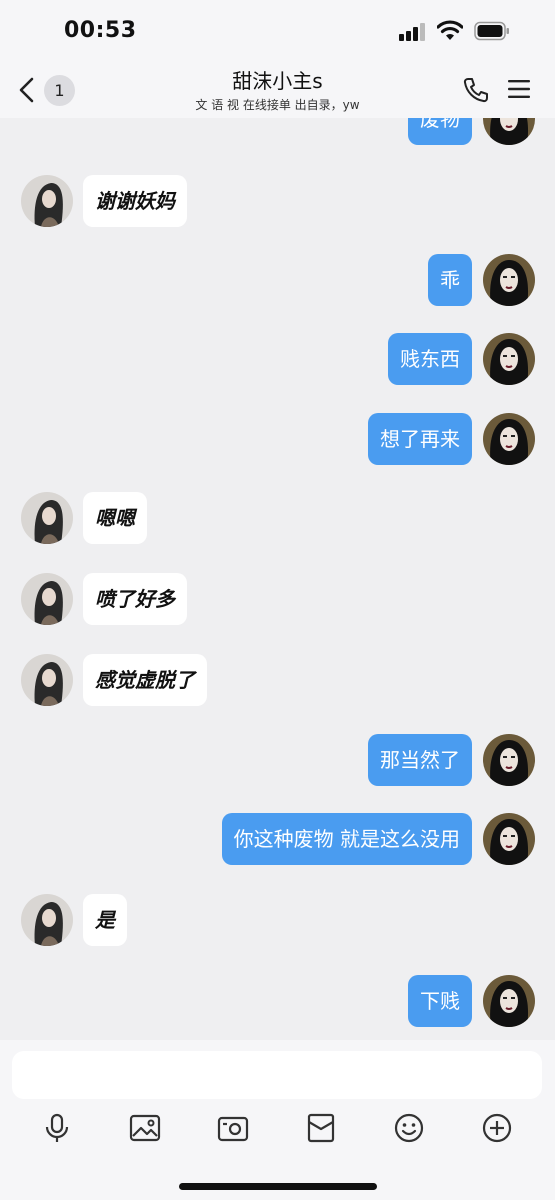  Describe the element at coordinates (277, 680) in the screenshot. I see `message-row: 感觉虚脱了` at that location.